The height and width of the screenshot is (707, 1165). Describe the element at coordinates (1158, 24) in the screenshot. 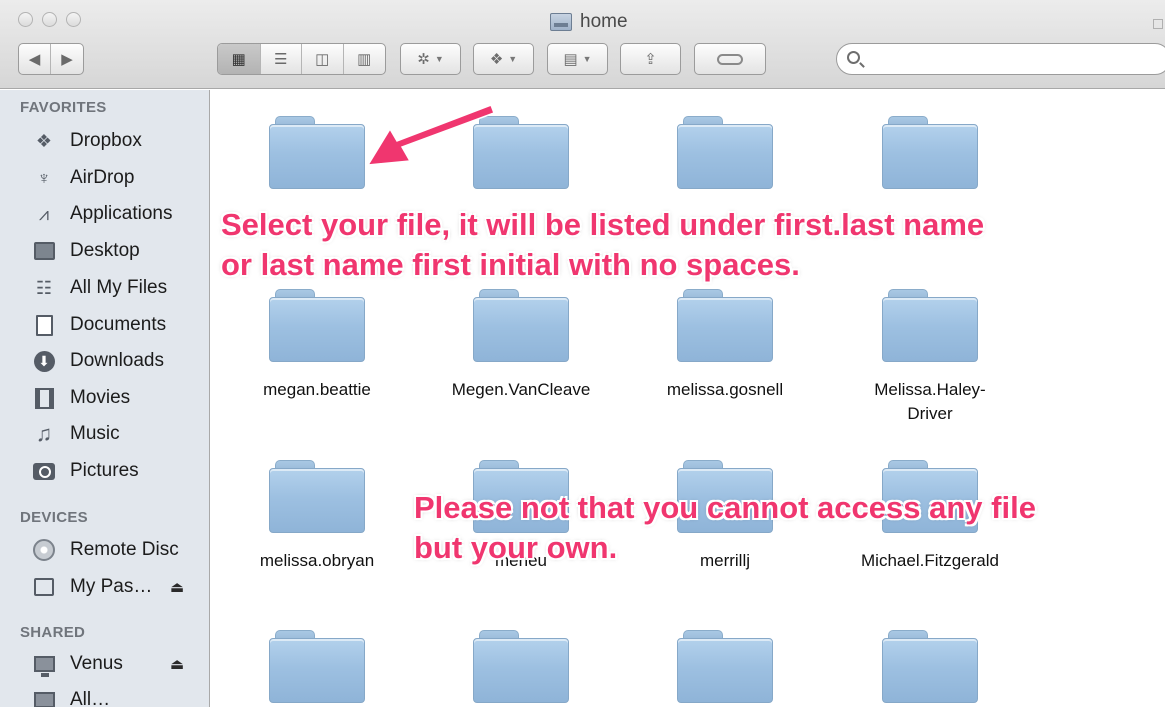

I see `fullscreen-icon` at that location.